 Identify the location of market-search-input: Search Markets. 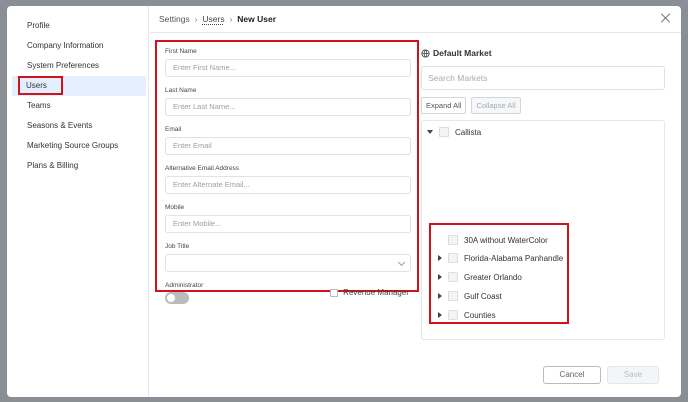
(543, 78).